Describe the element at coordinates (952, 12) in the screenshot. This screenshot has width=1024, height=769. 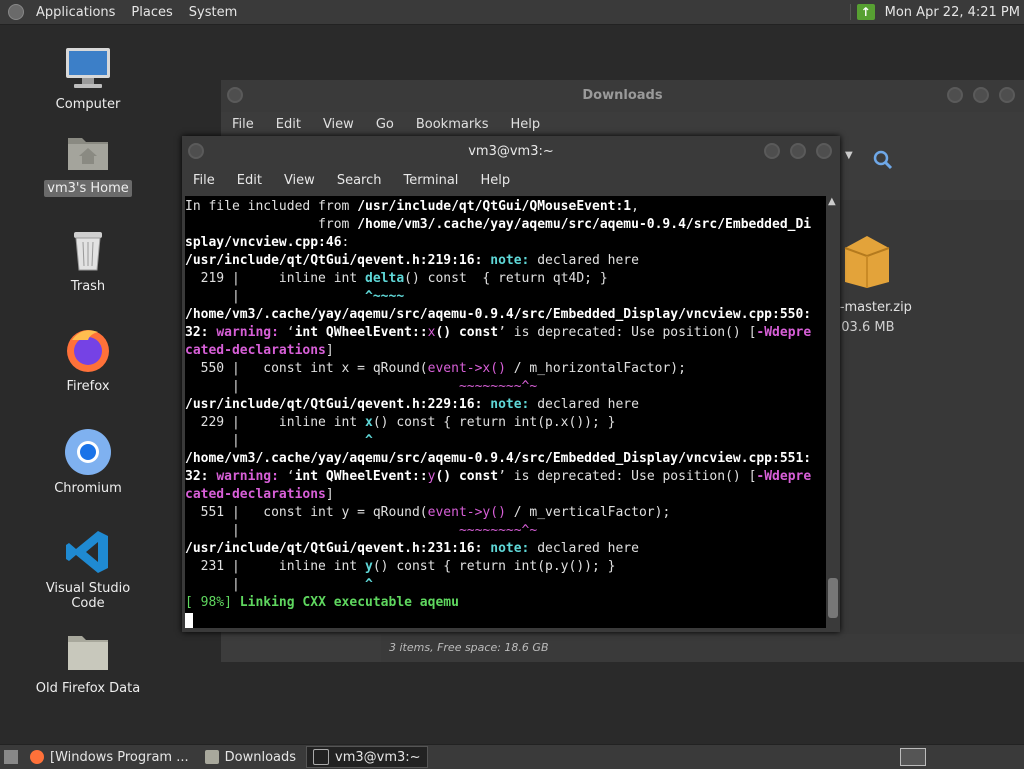
I see `clock: Mon Apr 22, 4:21 PM` at that location.